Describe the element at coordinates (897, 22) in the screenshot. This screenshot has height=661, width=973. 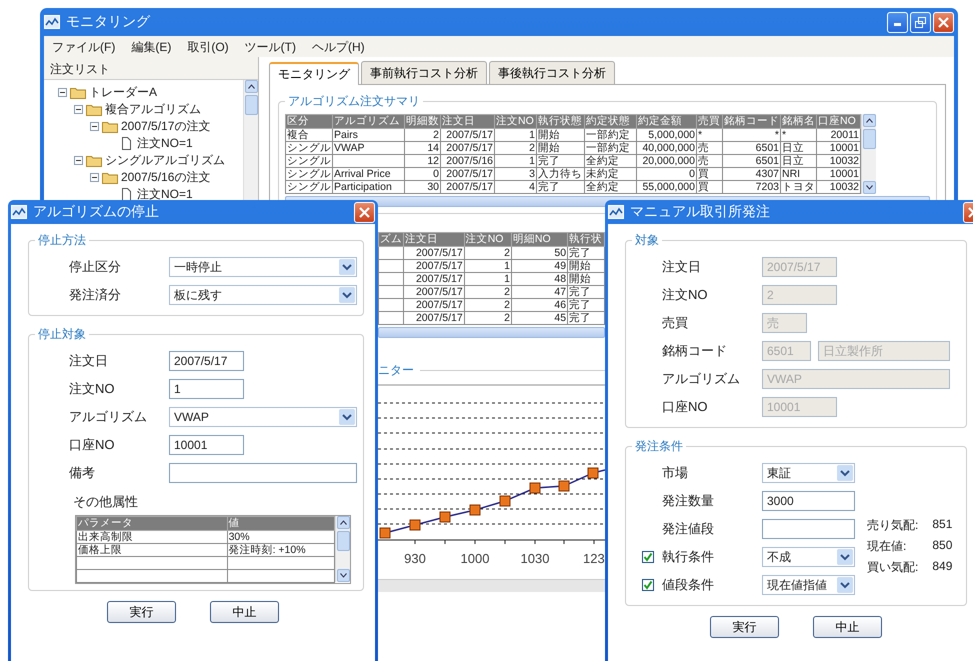
I see `minimize-button` at that location.